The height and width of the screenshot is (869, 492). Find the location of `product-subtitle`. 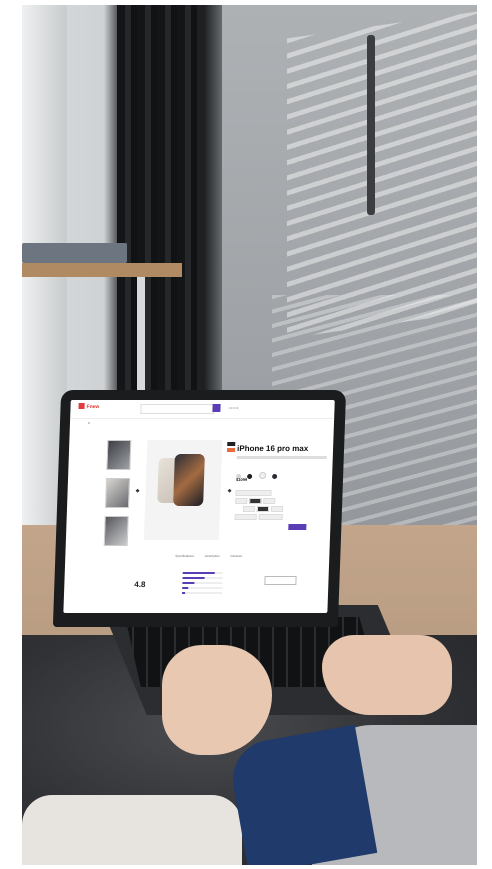

product-subtitle is located at coordinates (281, 457).